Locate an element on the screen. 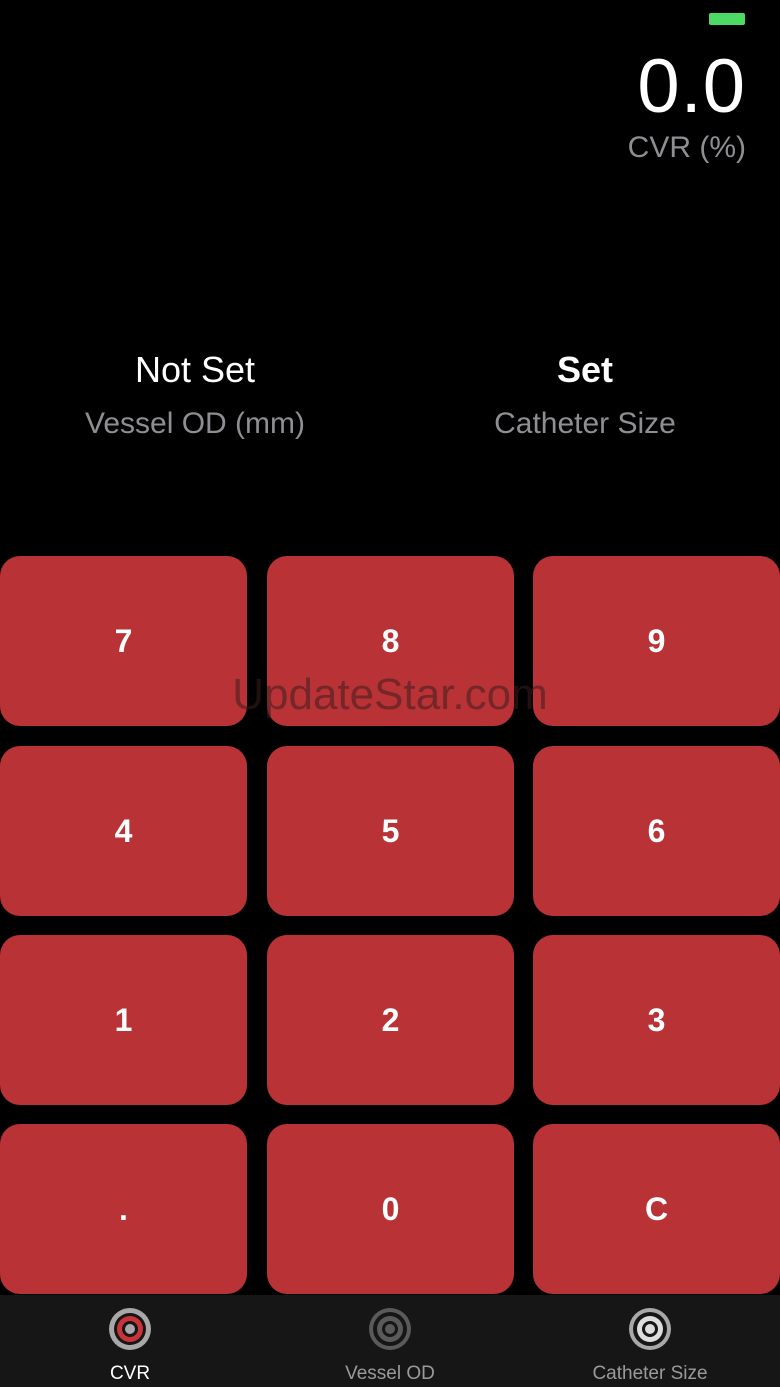 This screenshot has height=1387, width=780. key-clear: C is located at coordinates (656, 1209).